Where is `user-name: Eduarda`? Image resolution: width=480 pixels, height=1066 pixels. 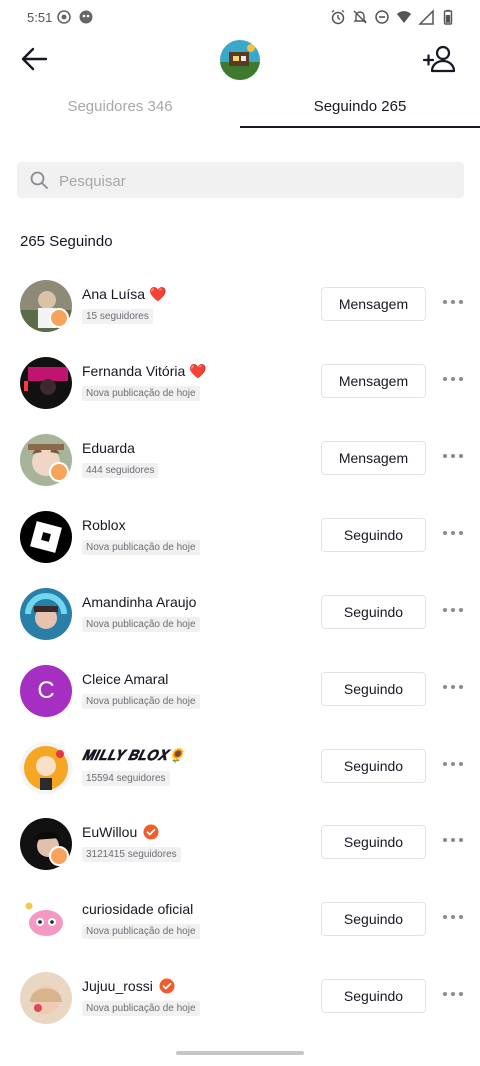 user-name: Eduarda is located at coordinates (108, 448).